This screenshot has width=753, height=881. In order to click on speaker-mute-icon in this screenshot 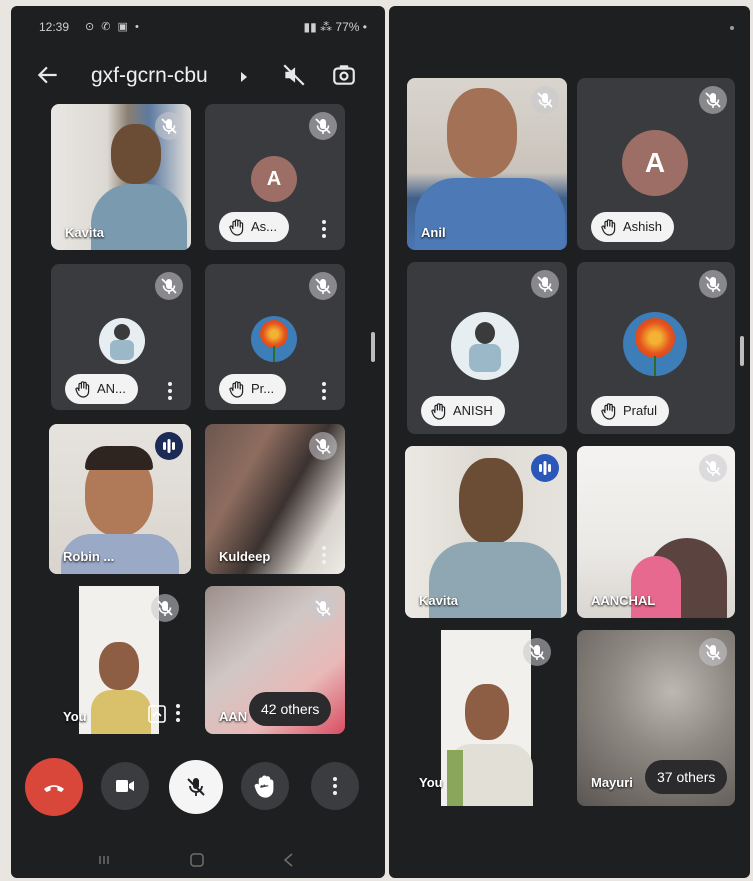, I will do `click(294, 75)`.